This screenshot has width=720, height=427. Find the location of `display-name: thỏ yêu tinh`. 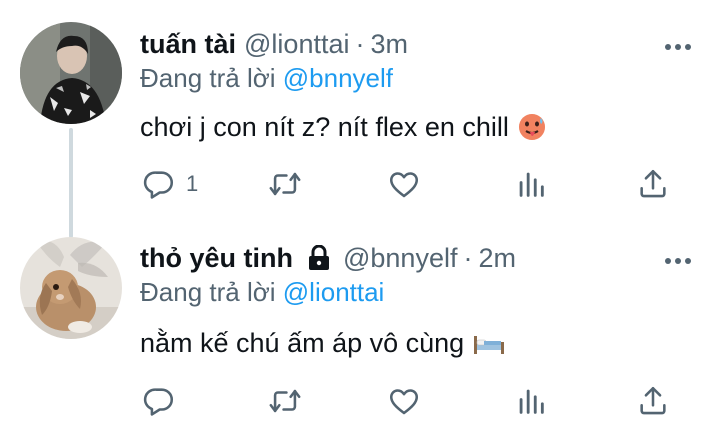

display-name: thỏ yêu tinh is located at coordinates (216, 258).